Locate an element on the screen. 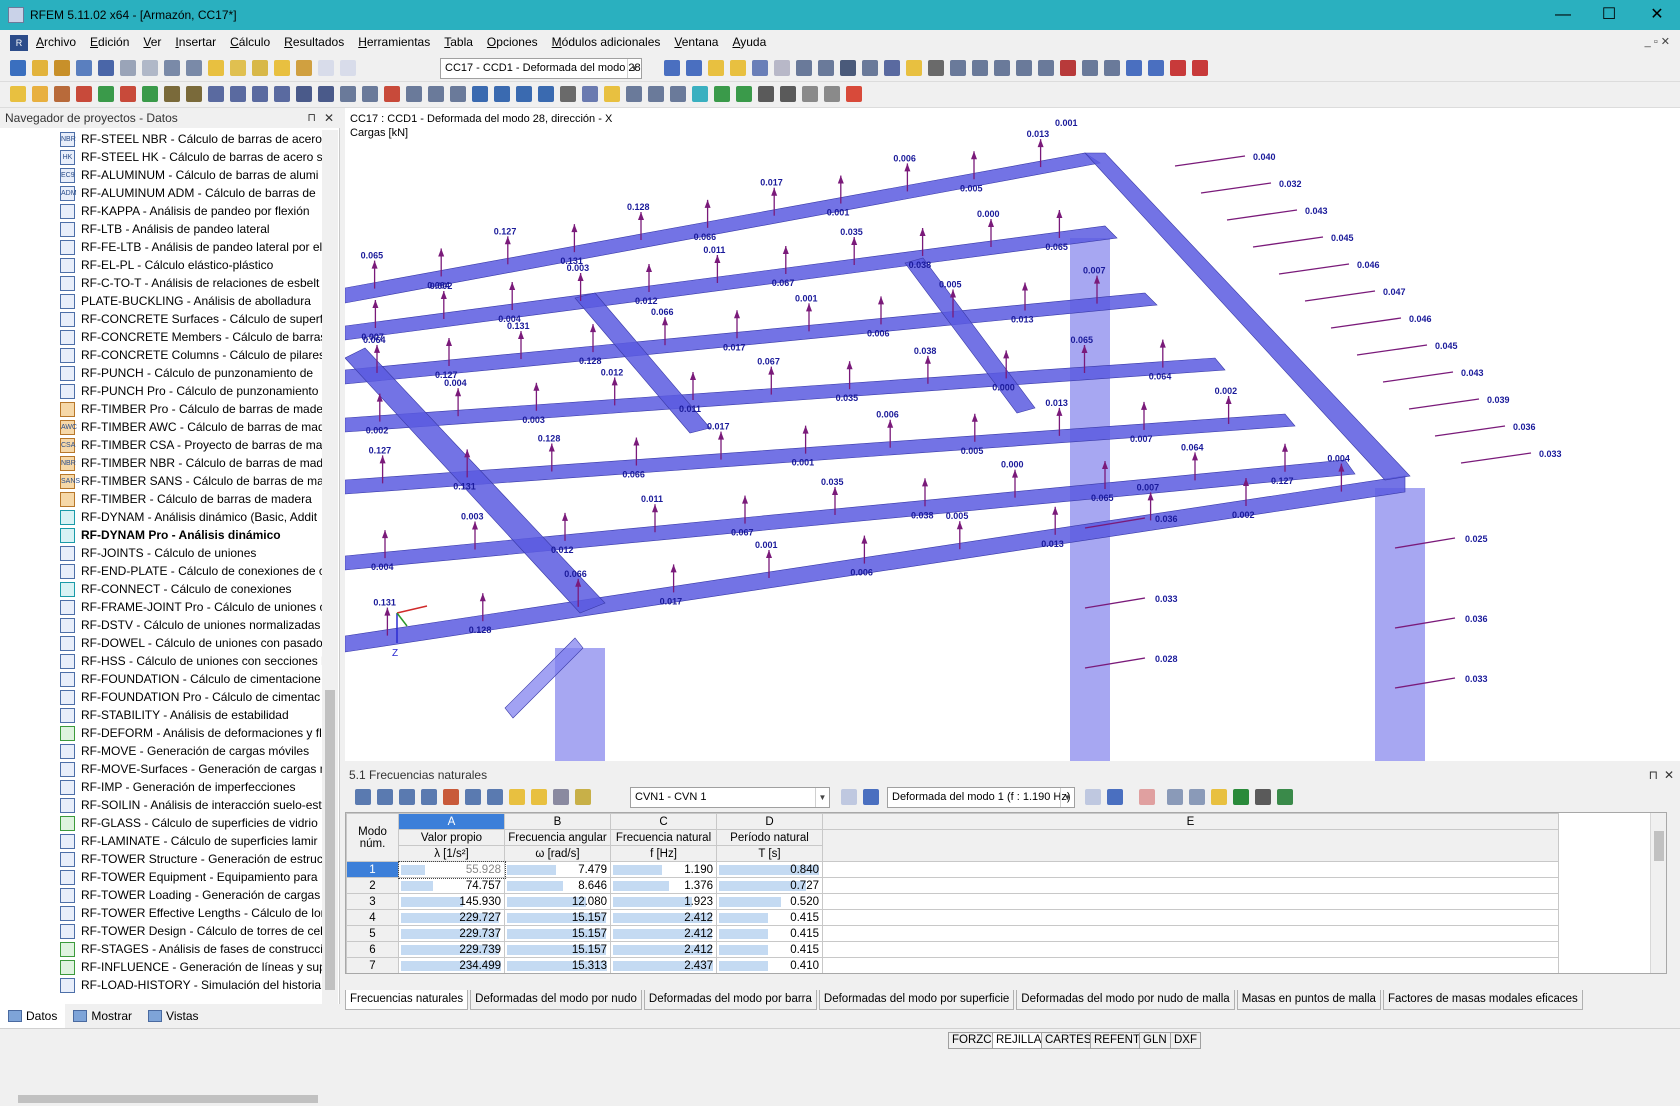 This screenshot has width=1680, height=1106. tab-masas-puntos-malla: Masas en puntos de malla is located at coordinates (1308, 1000).